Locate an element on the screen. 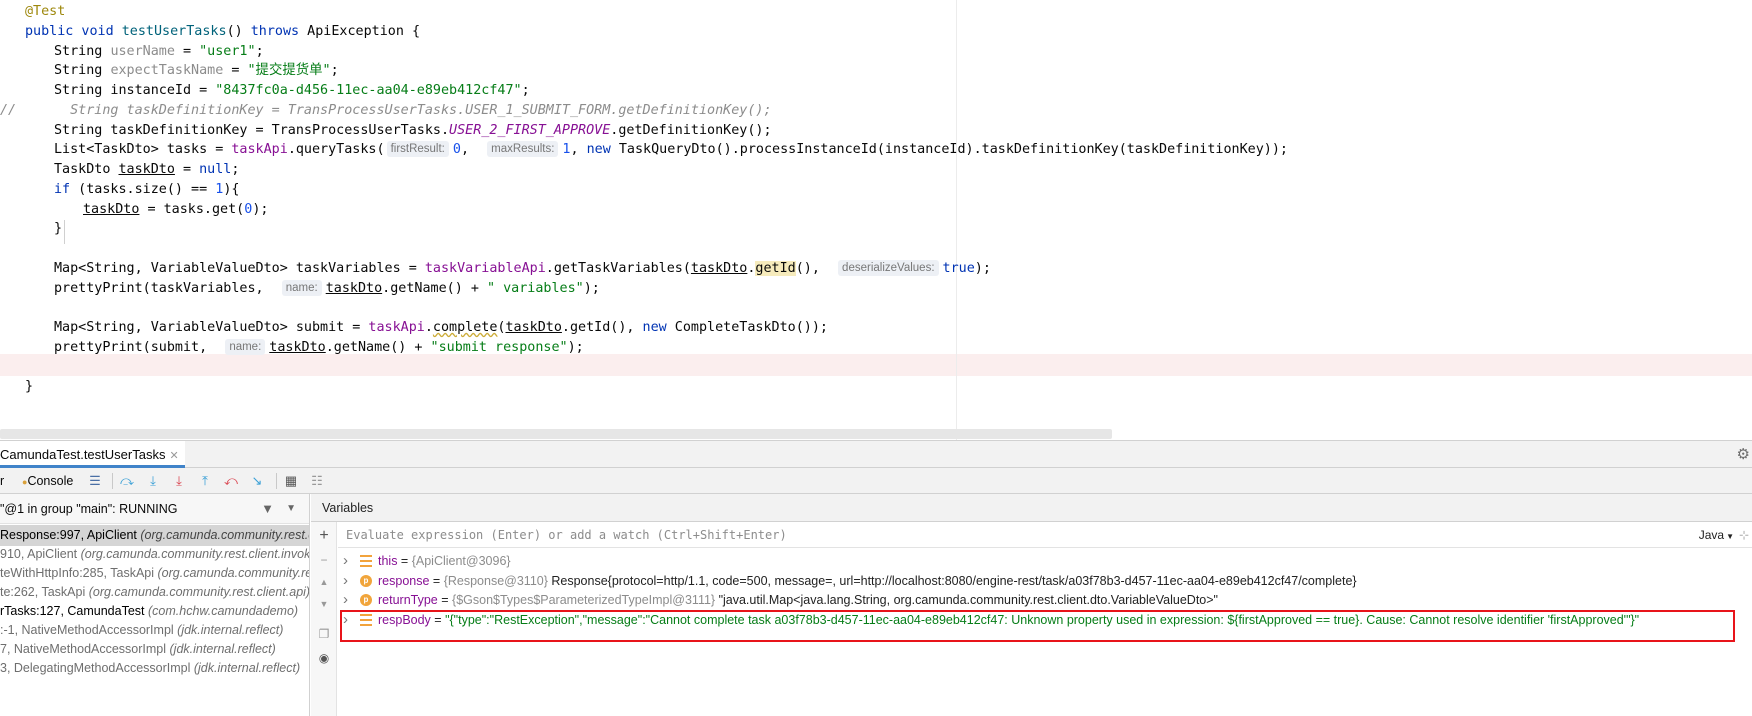  run-to-cursor-icon: ↘ is located at coordinates (257, 481).